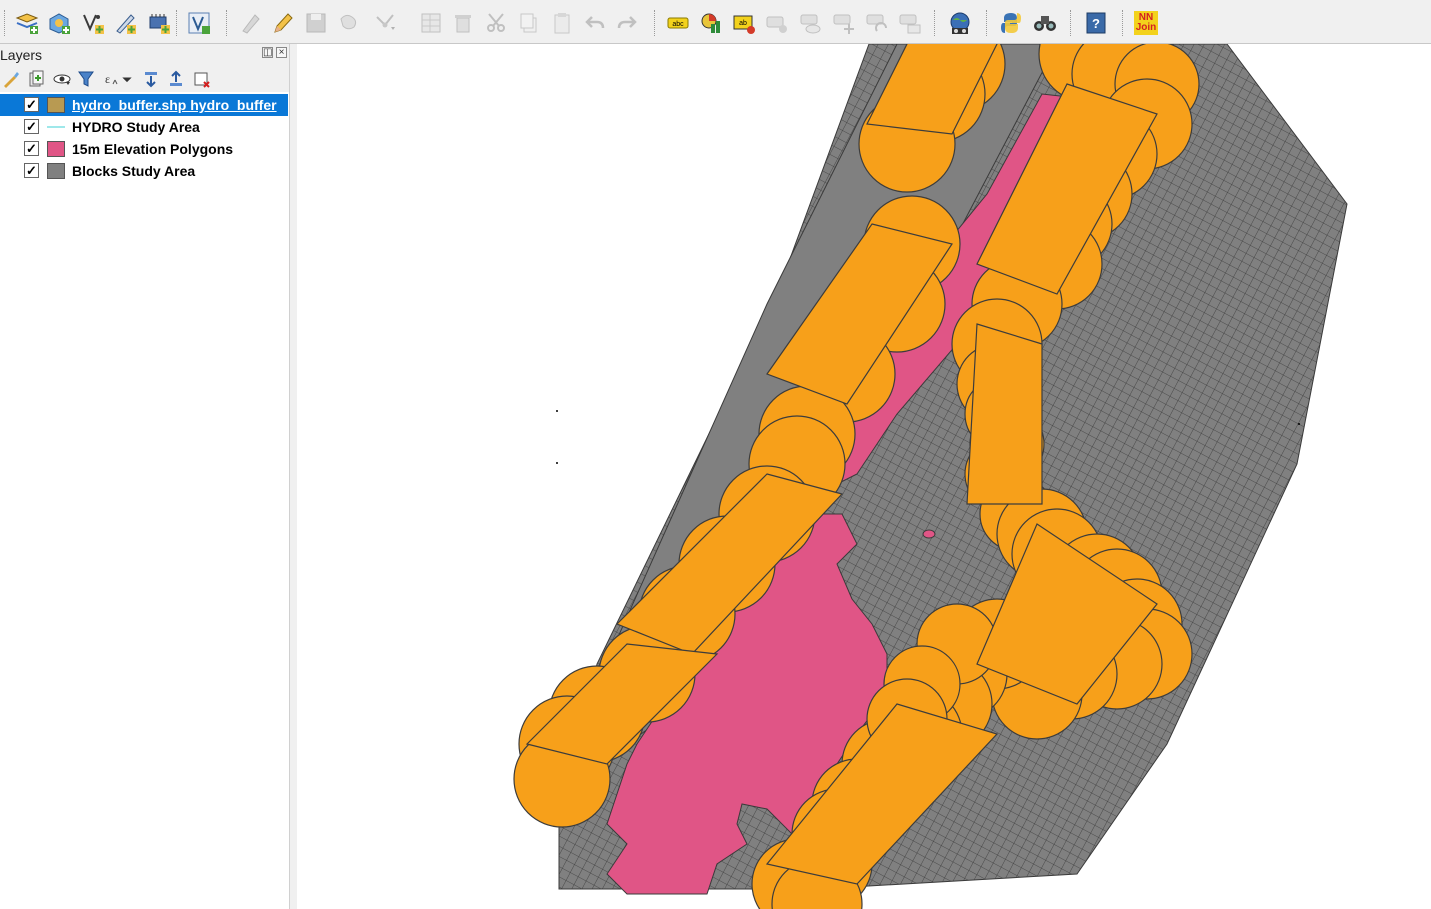 This screenshot has height=909, width=1431. I want to click on line-symbol-icon, so click(56, 127).